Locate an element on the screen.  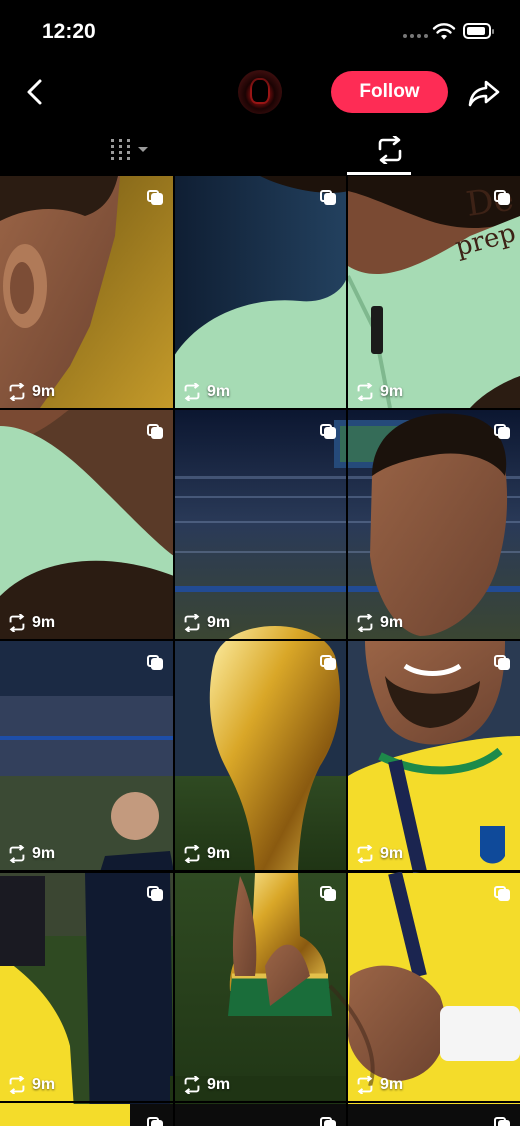
grid-columns-icon is located at coordinates (129, 149).